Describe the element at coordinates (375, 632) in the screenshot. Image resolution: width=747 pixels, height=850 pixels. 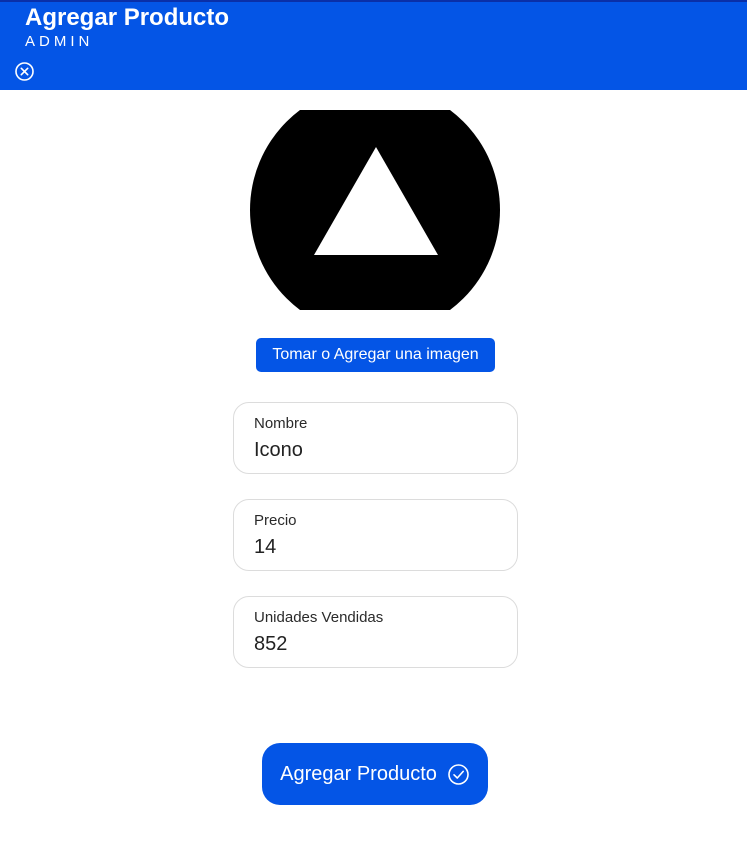
I see `unidades-field: Unidades Vendidas` at that location.